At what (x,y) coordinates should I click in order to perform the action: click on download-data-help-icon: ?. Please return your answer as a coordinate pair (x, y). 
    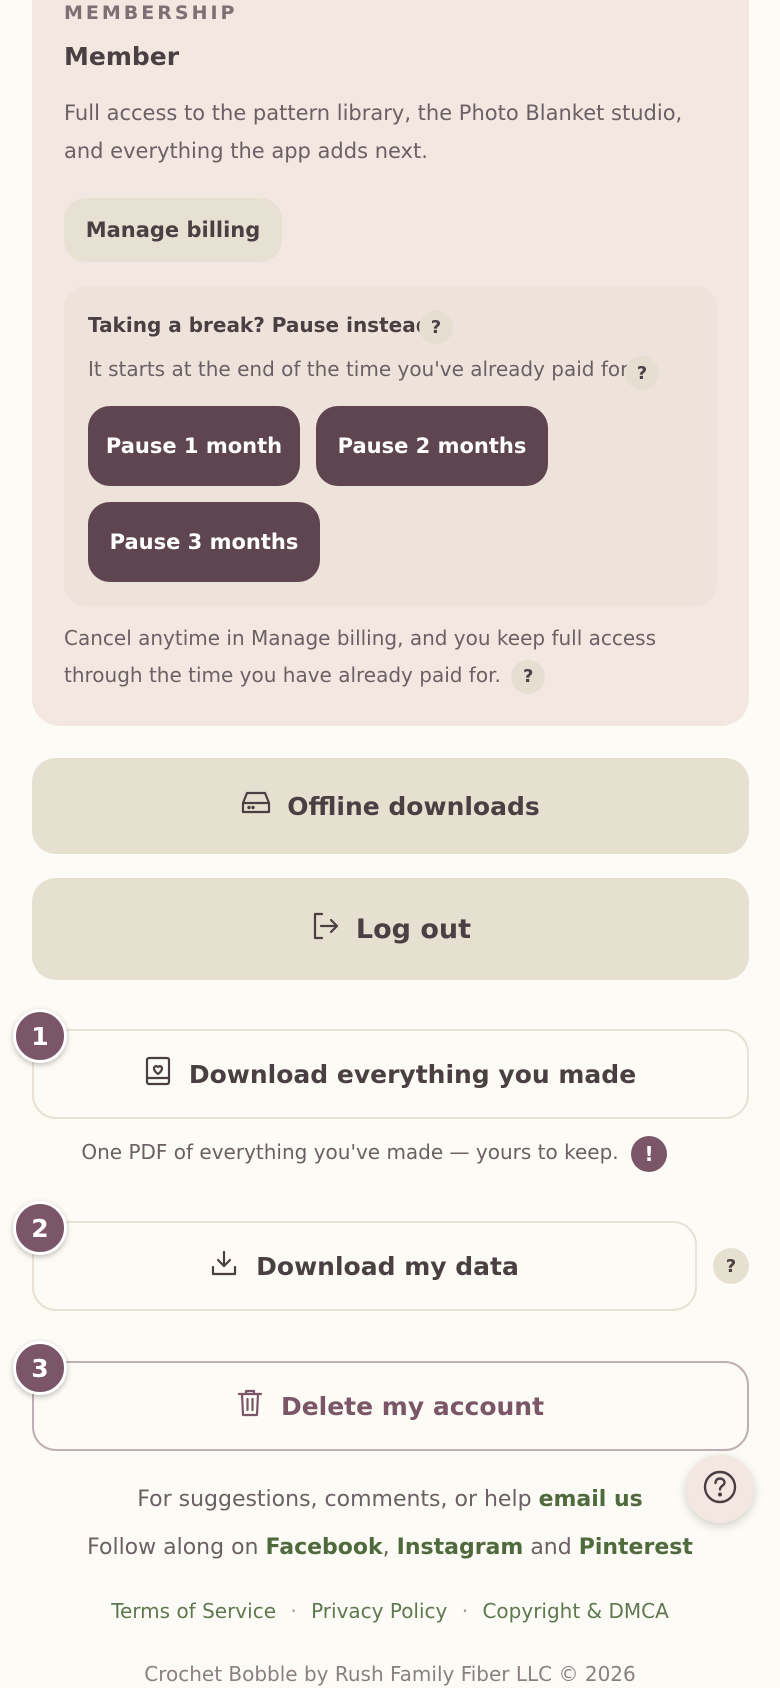
    Looking at the image, I should click on (731, 1266).